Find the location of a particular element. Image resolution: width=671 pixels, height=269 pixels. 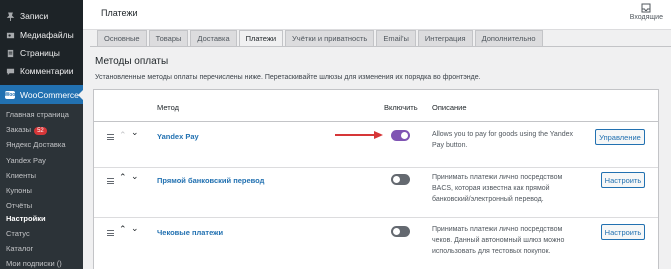

orders-count-badge: 52 is located at coordinates (40, 131).